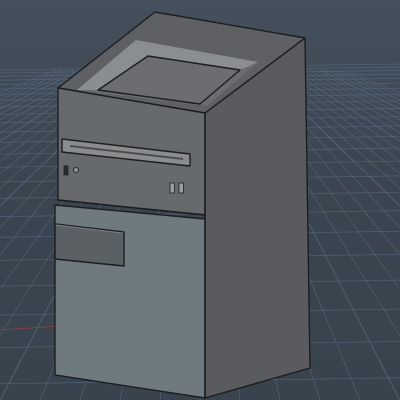 The width and height of the screenshot is (400, 400). Describe the element at coordinates (76, 169) in the screenshot. I see `power-button-icon` at that location.